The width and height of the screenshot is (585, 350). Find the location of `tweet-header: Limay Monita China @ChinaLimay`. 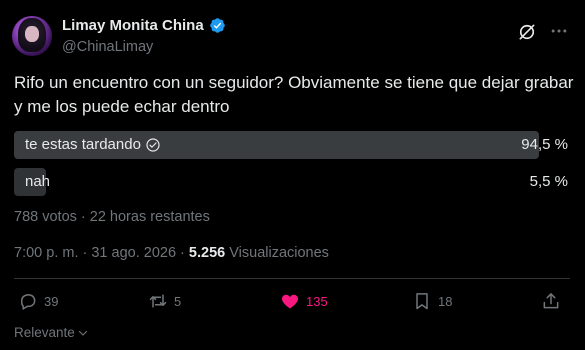

tweet-header: Limay Monita China @ChinaLimay is located at coordinates (292, 34).